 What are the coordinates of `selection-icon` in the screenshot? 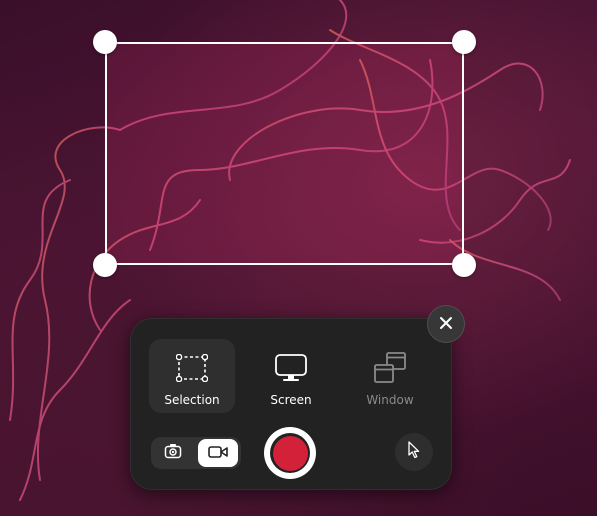 It's located at (192, 368).